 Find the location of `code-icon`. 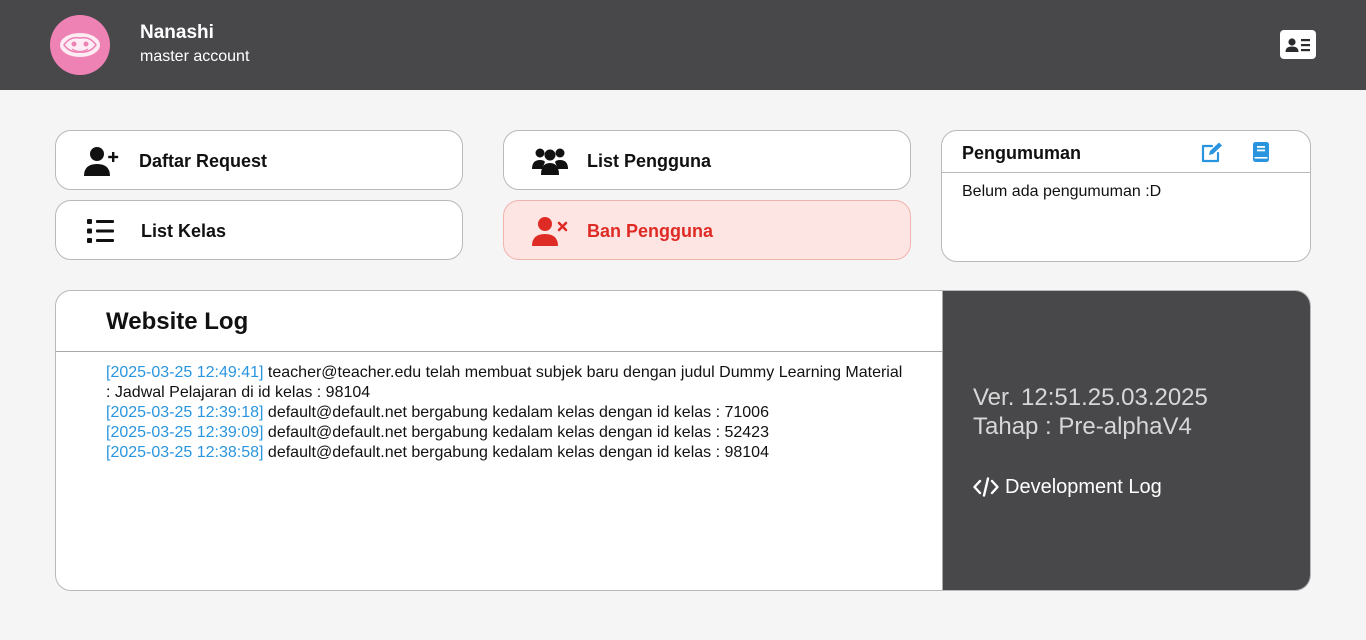

code-icon is located at coordinates (986, 487).